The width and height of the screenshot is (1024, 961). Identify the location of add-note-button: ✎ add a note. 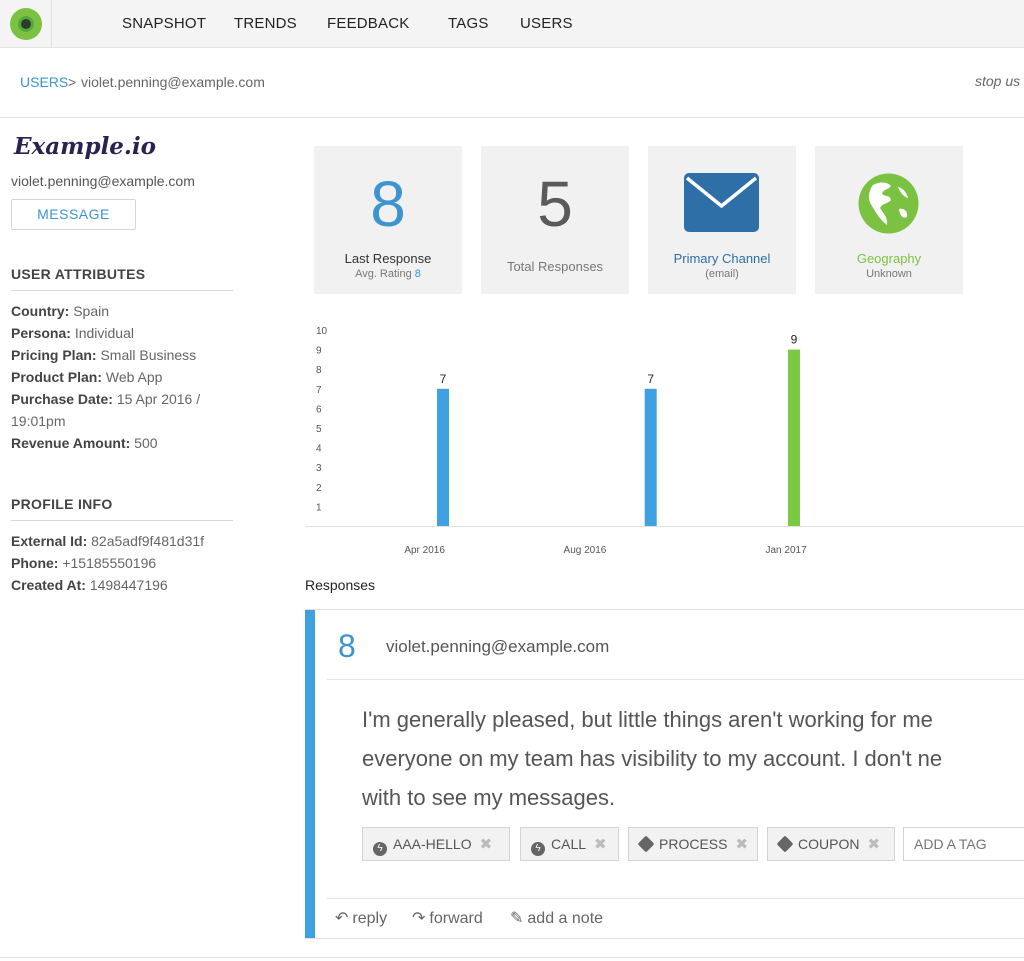
(556, 918).